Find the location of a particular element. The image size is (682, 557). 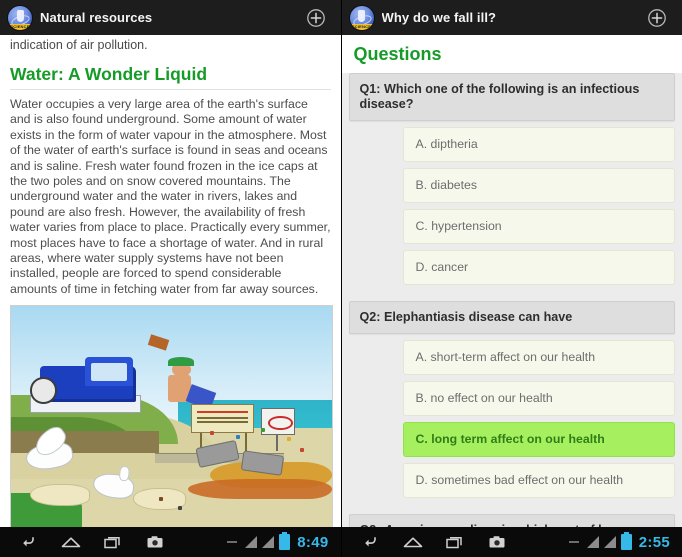

option-item-selected: C. long term affect on our health is located at coordinates (538, 439).